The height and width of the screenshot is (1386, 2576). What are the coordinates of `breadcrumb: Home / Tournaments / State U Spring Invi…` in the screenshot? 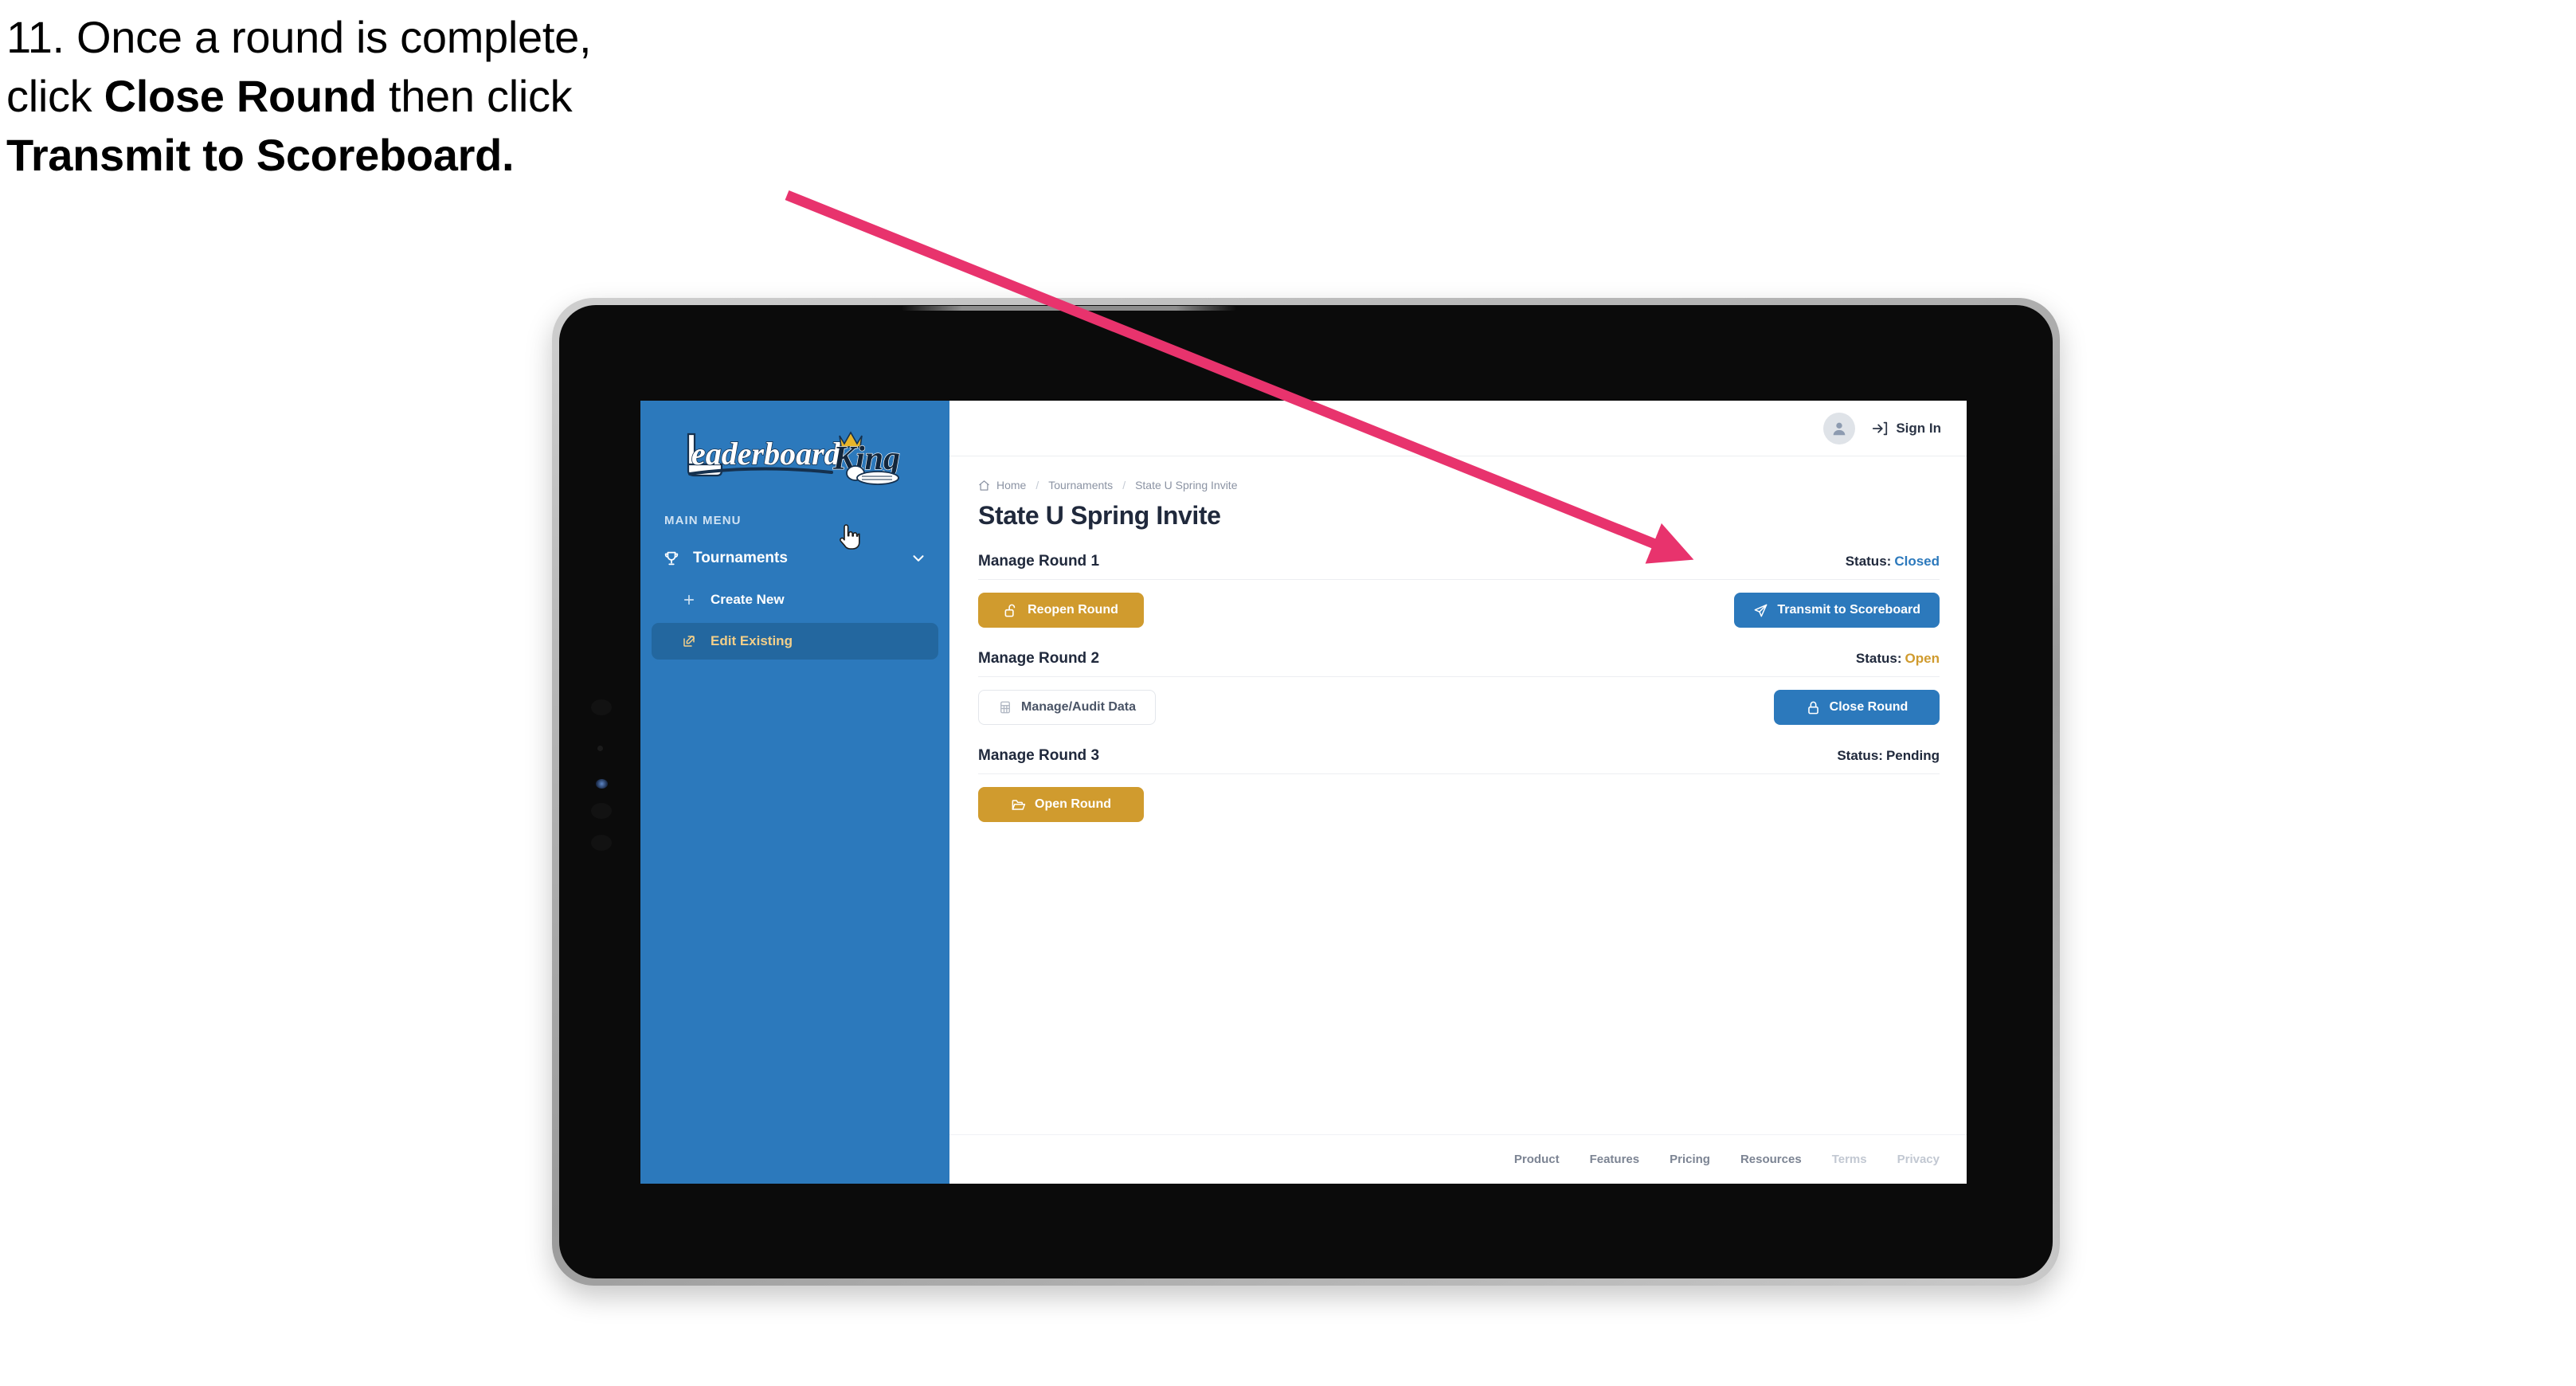 It's located at (1459, 485).